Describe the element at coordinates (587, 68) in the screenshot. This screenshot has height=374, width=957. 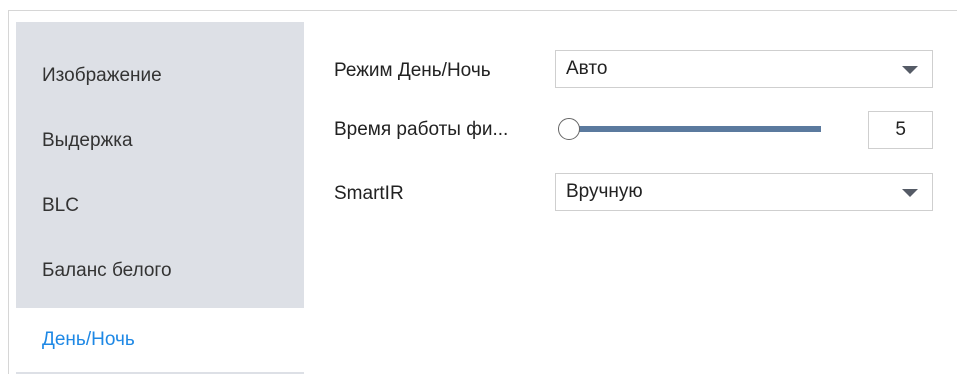
I see `day-night-mode-value: Авто` at that location.